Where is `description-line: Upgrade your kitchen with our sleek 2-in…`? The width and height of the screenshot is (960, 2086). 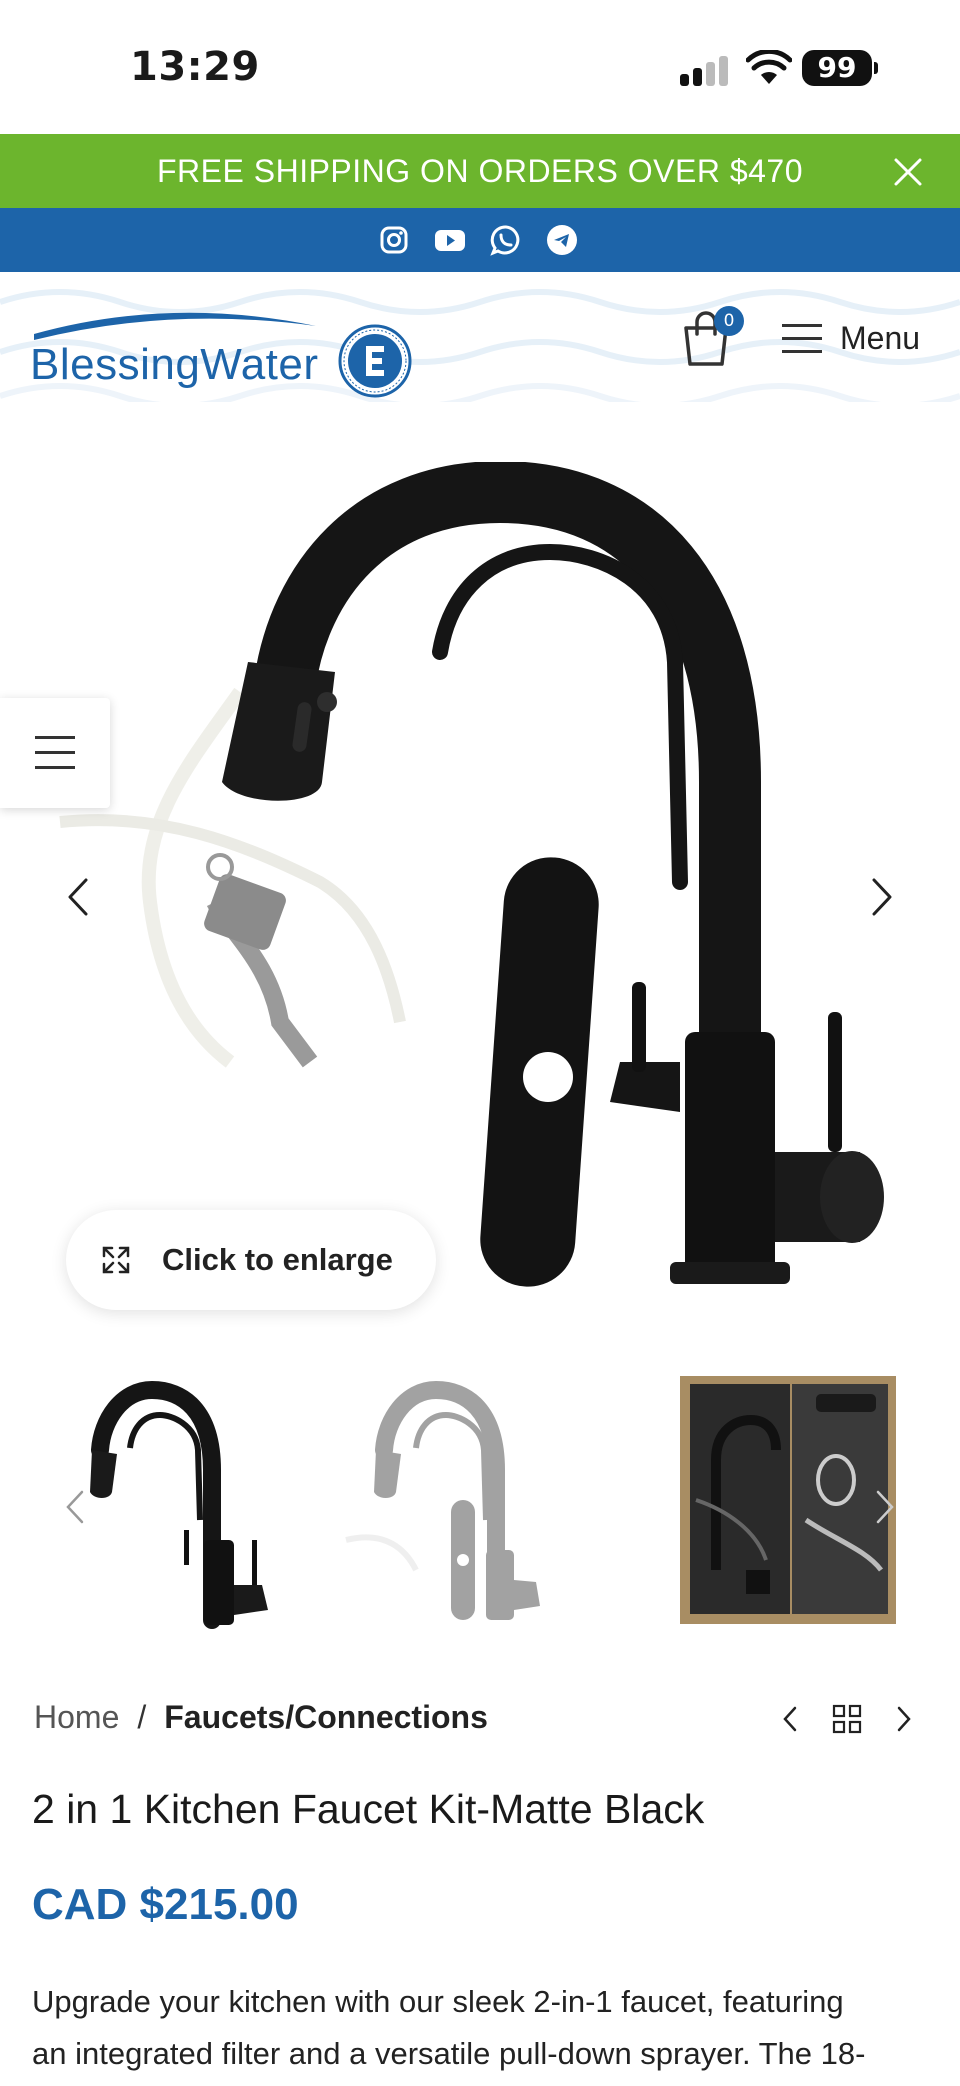
description-line: Upgrade your kitchen with our sleek 2-in… is located at coordinates (438, 2001).